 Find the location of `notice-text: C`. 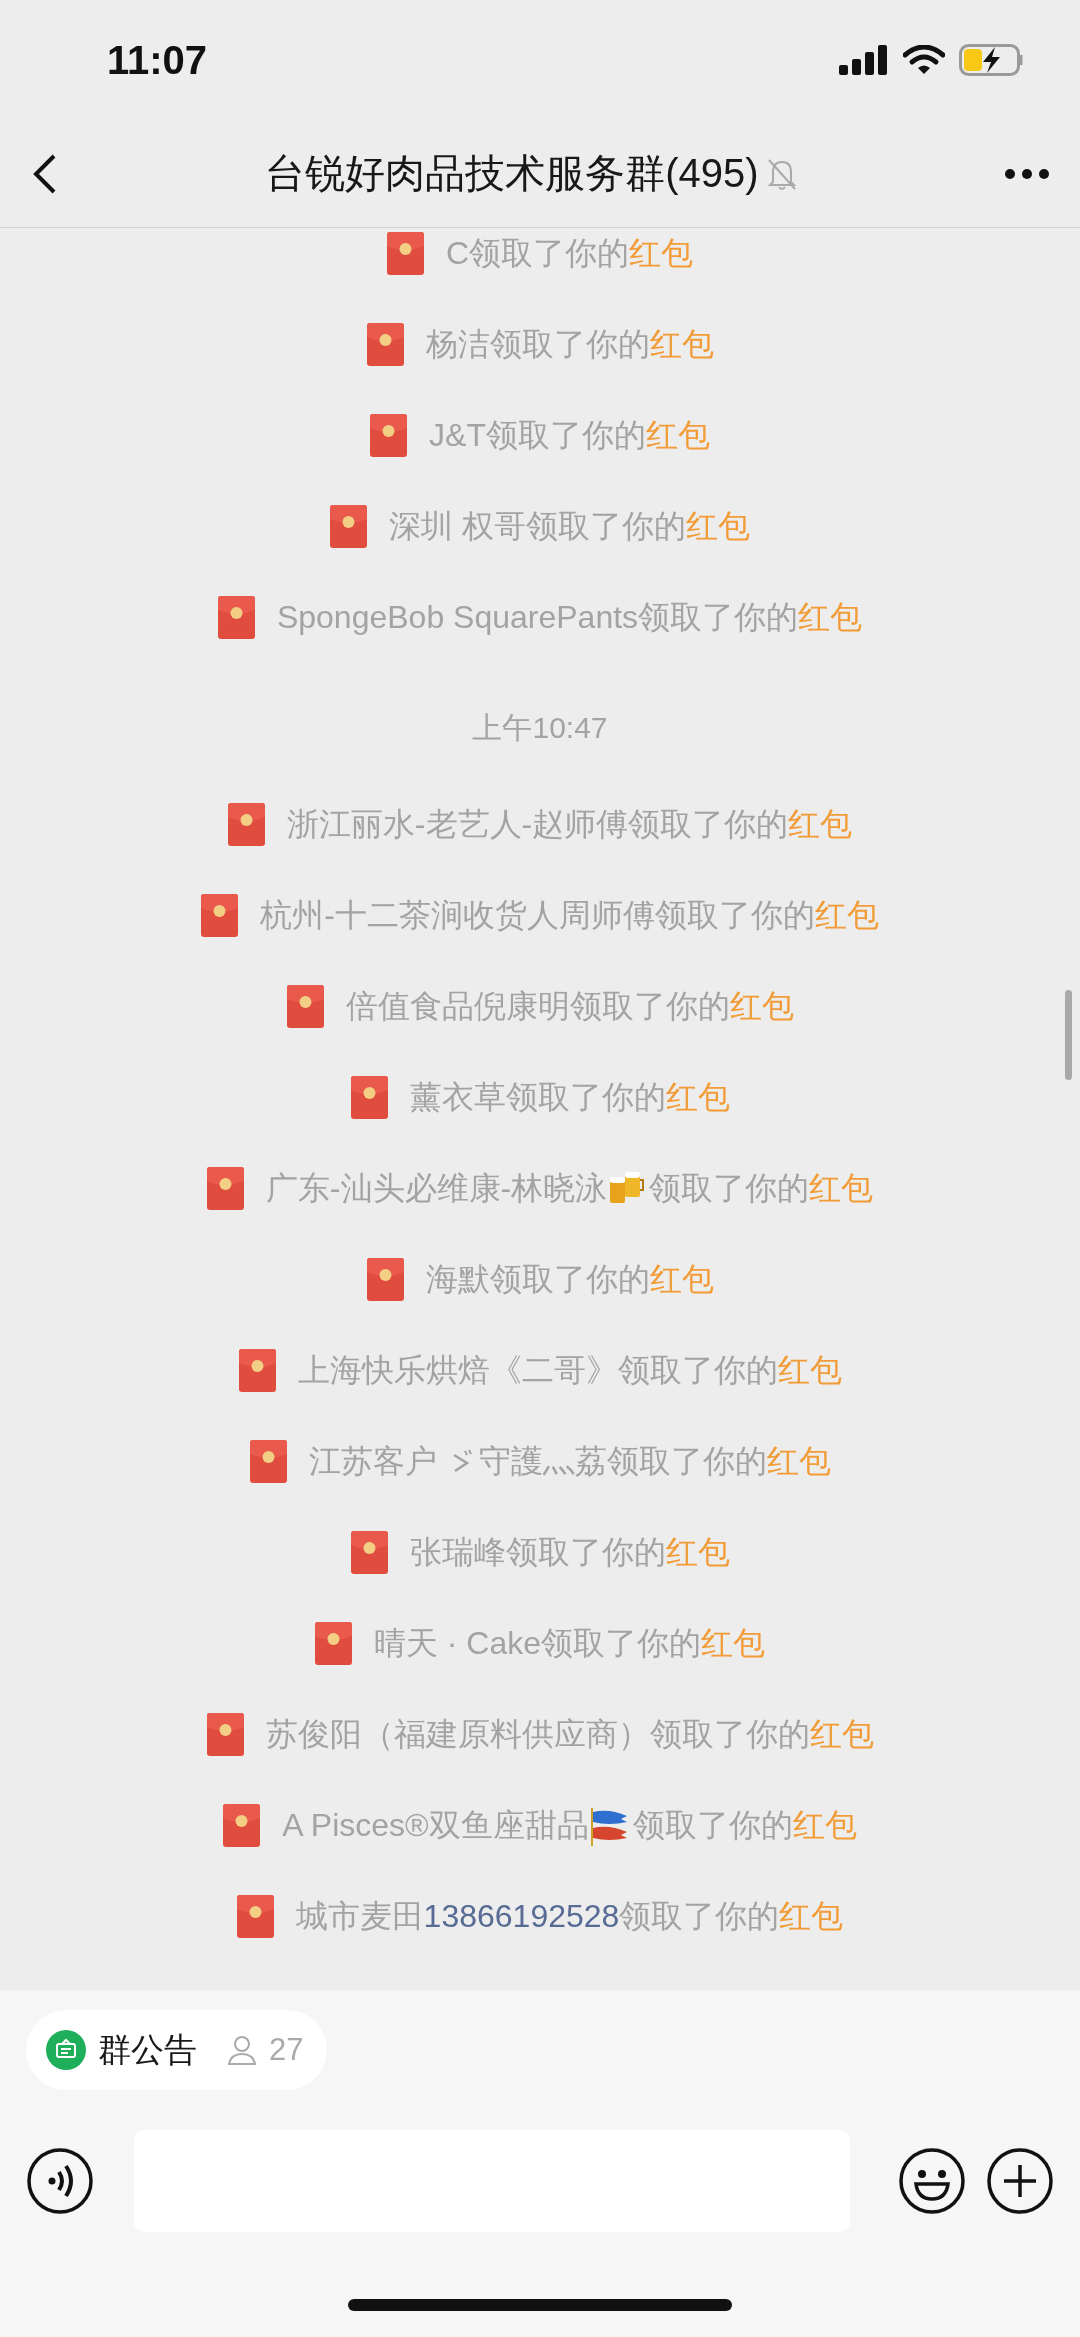

notice-text: C is located at coordinates (457, 253).